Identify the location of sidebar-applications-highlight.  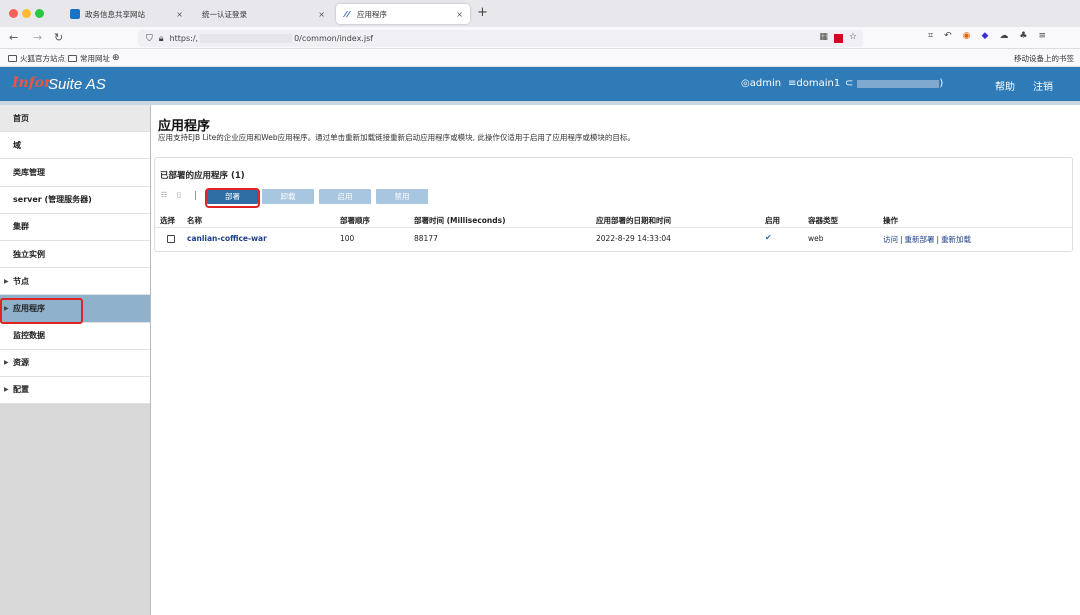
(41, 311).